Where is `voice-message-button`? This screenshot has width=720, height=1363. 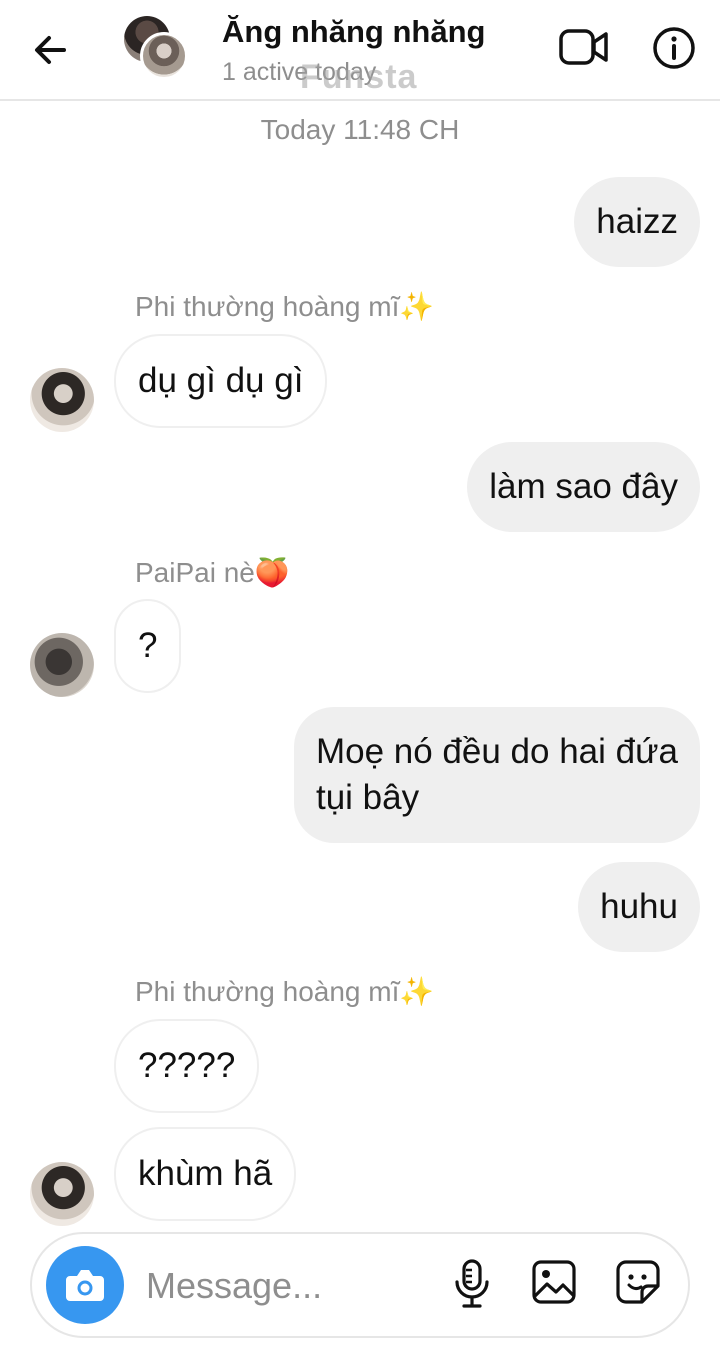 voice-message-button is located at coordinates (472, 1284).